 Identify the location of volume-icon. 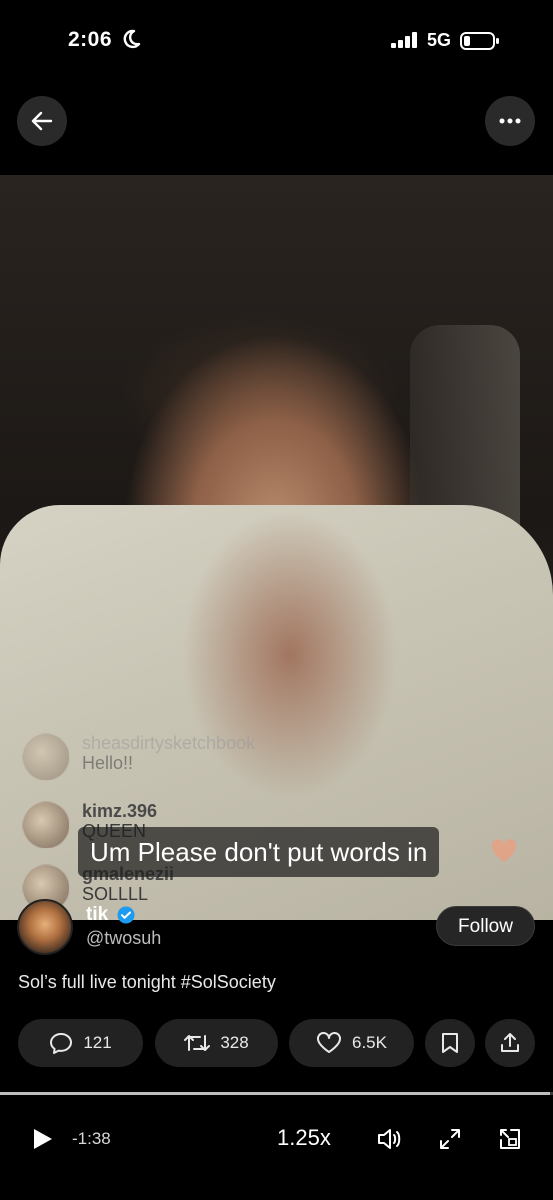
(389, 1139).